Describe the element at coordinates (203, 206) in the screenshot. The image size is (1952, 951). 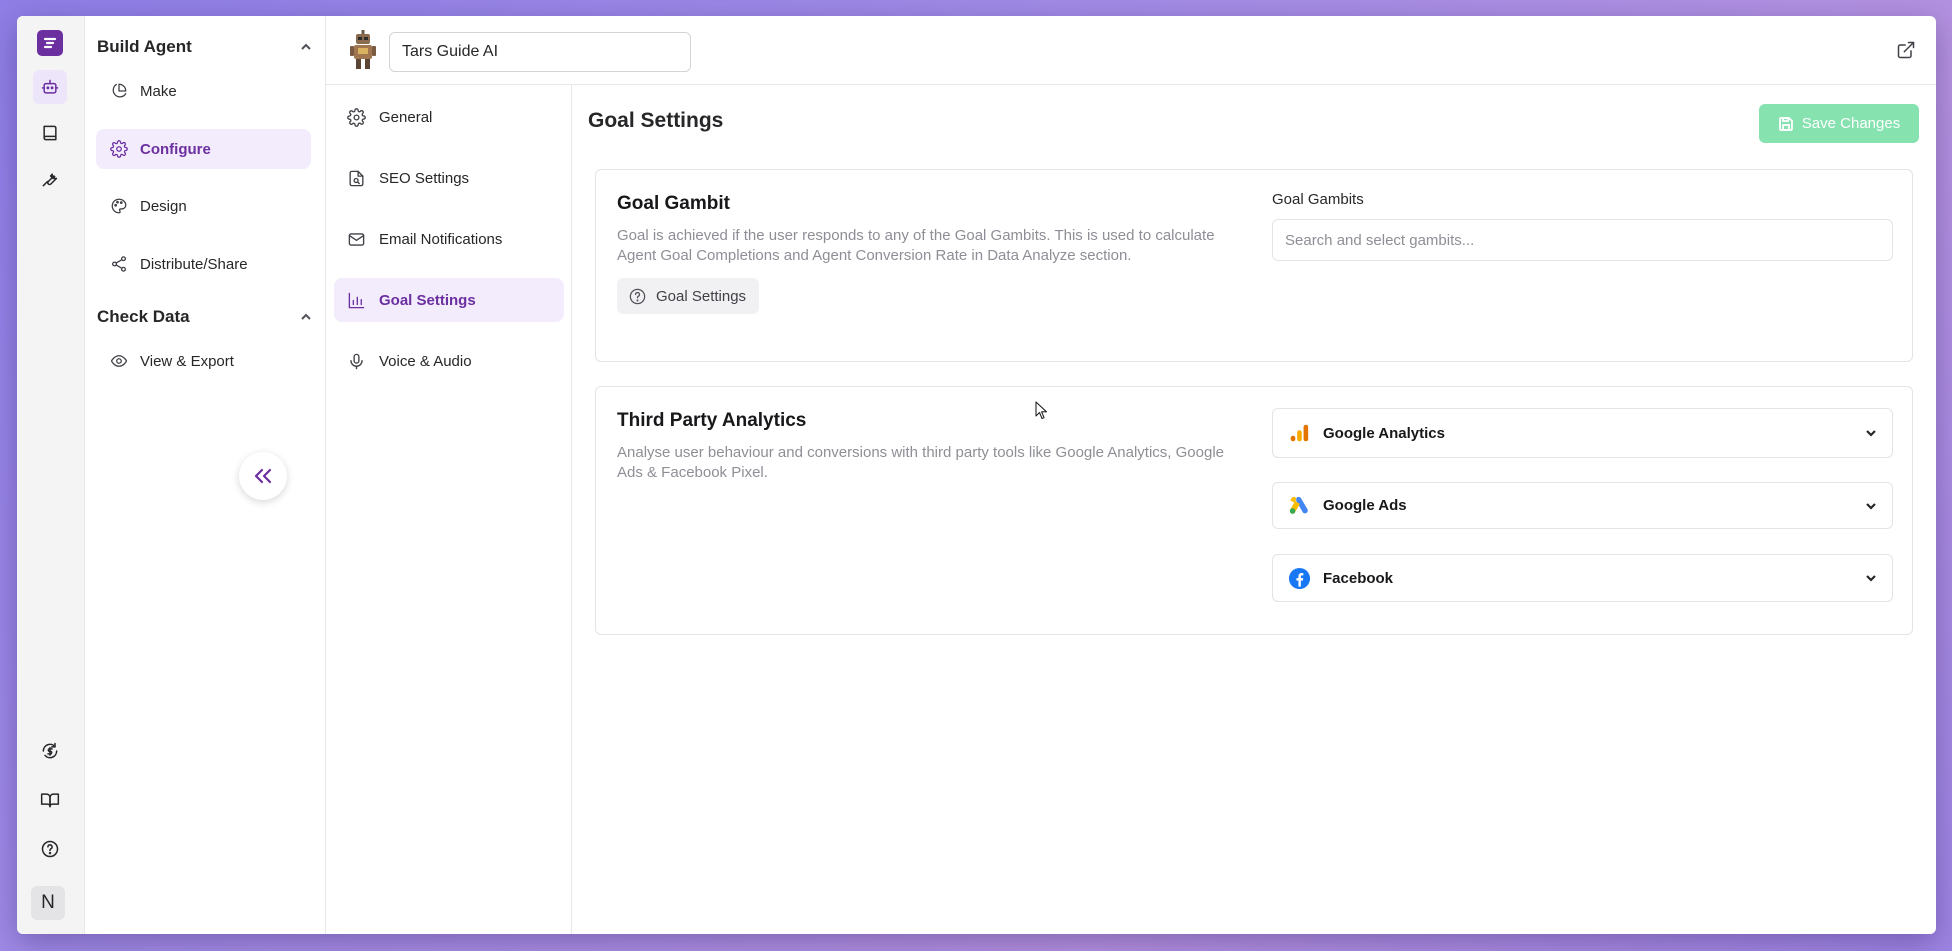
I see `sidebar-item-design: Design` at that location.